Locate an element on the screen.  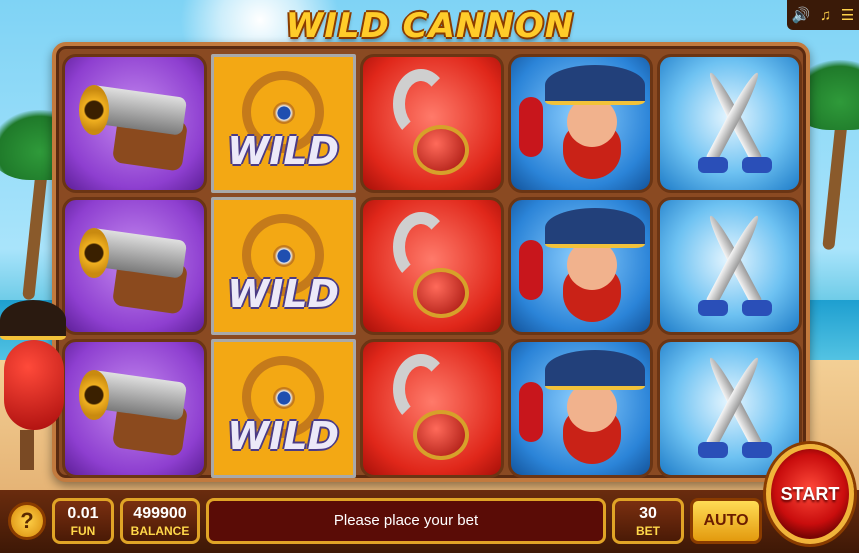
coin-value-selector: 0.01 FUN is located at coordinates (83, 521).